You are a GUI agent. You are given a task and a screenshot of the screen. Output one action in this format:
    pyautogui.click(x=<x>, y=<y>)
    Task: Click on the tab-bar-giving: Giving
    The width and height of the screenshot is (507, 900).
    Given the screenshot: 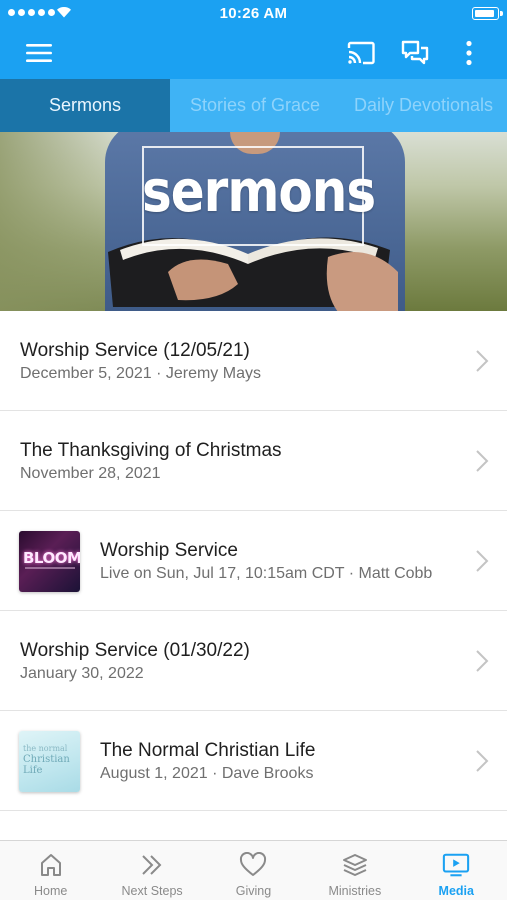 What is the action you would take?
    pyautogui.click(x=253, y=870)
    